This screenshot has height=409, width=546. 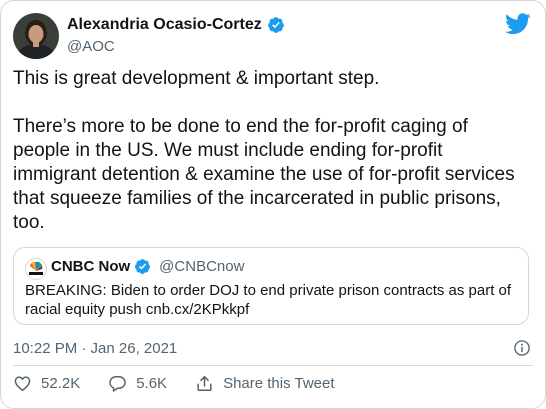 What do you see at coordinates (152, 383) in the screenshot?
I see `reply-count: 5.6K` at bounding box center [152, 383].